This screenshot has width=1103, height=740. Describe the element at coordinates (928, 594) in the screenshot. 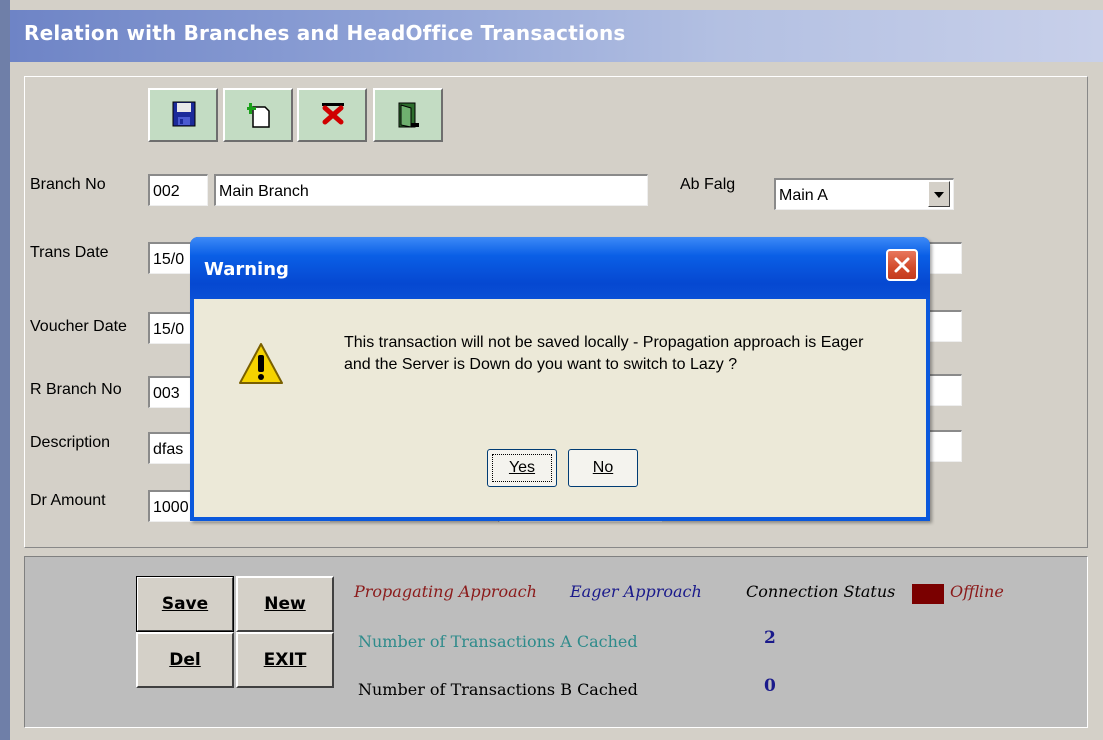

I see `connection-status-indicator` at that location.